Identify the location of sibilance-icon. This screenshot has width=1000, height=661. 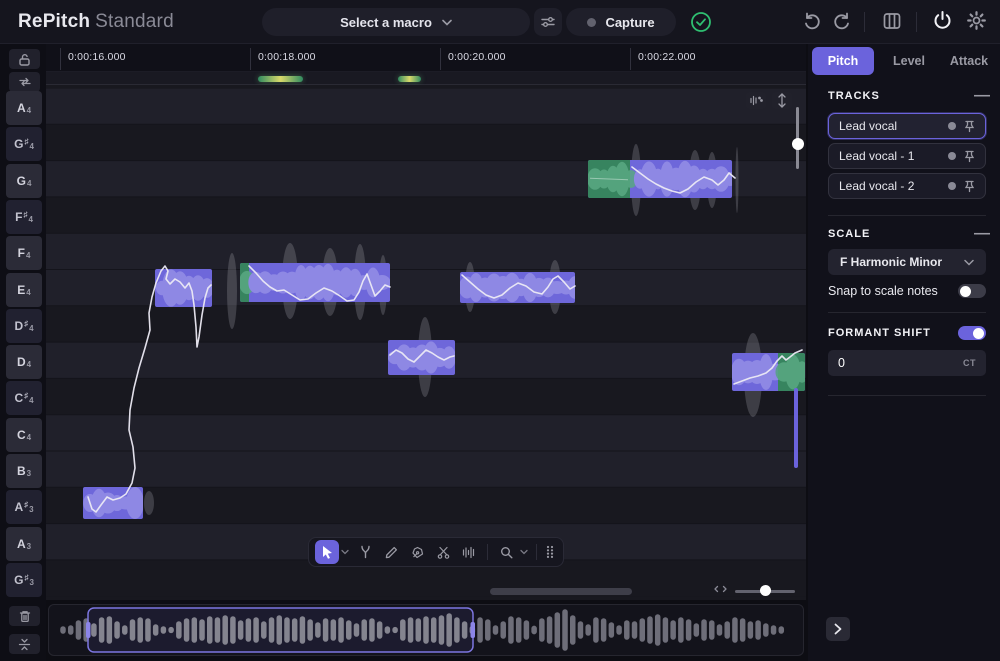
(756, 100).